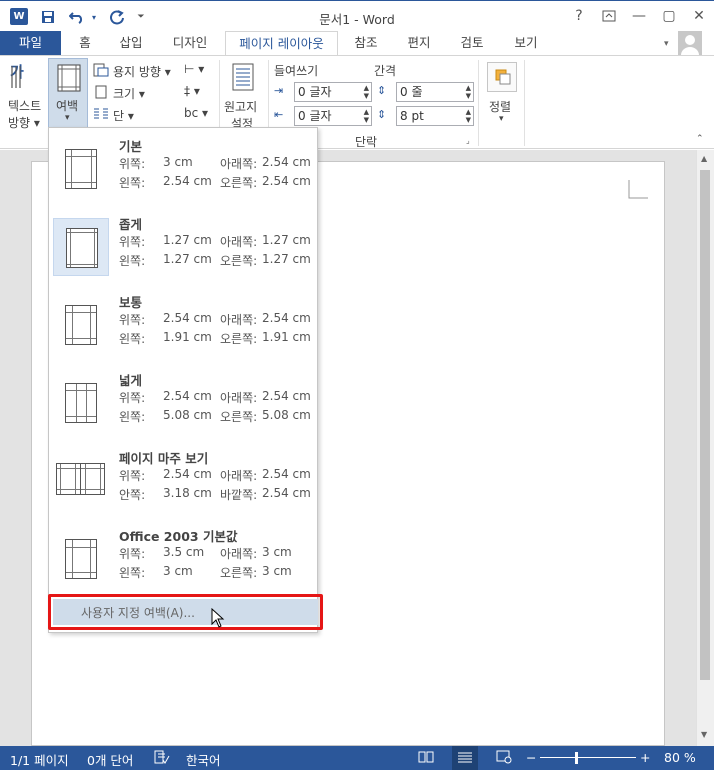 The width and height of the screenshot is (714, 773). What do you see at coordinates (472, 43) in the screenshot?
I see `tab-review: 검토` at bounding box center [472, 43].